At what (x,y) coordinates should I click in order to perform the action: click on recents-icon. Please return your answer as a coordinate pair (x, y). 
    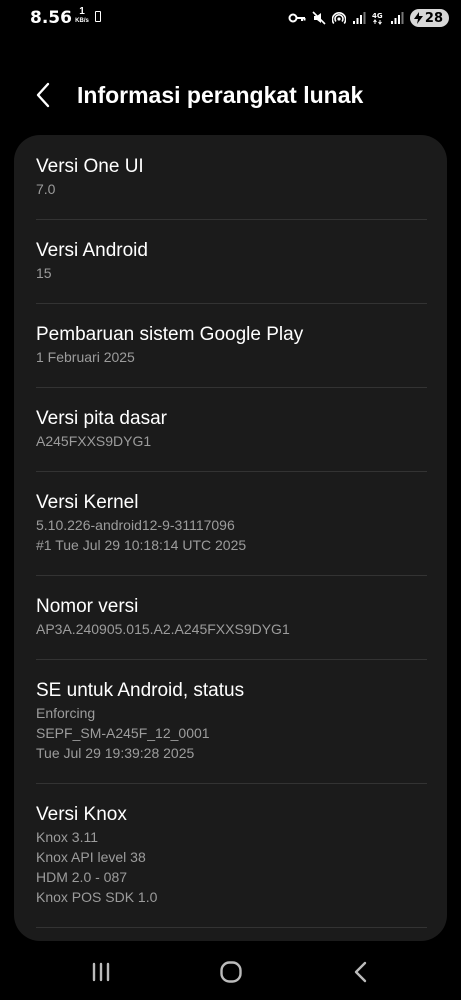
    Looking at the image, I should click on (101, 972).